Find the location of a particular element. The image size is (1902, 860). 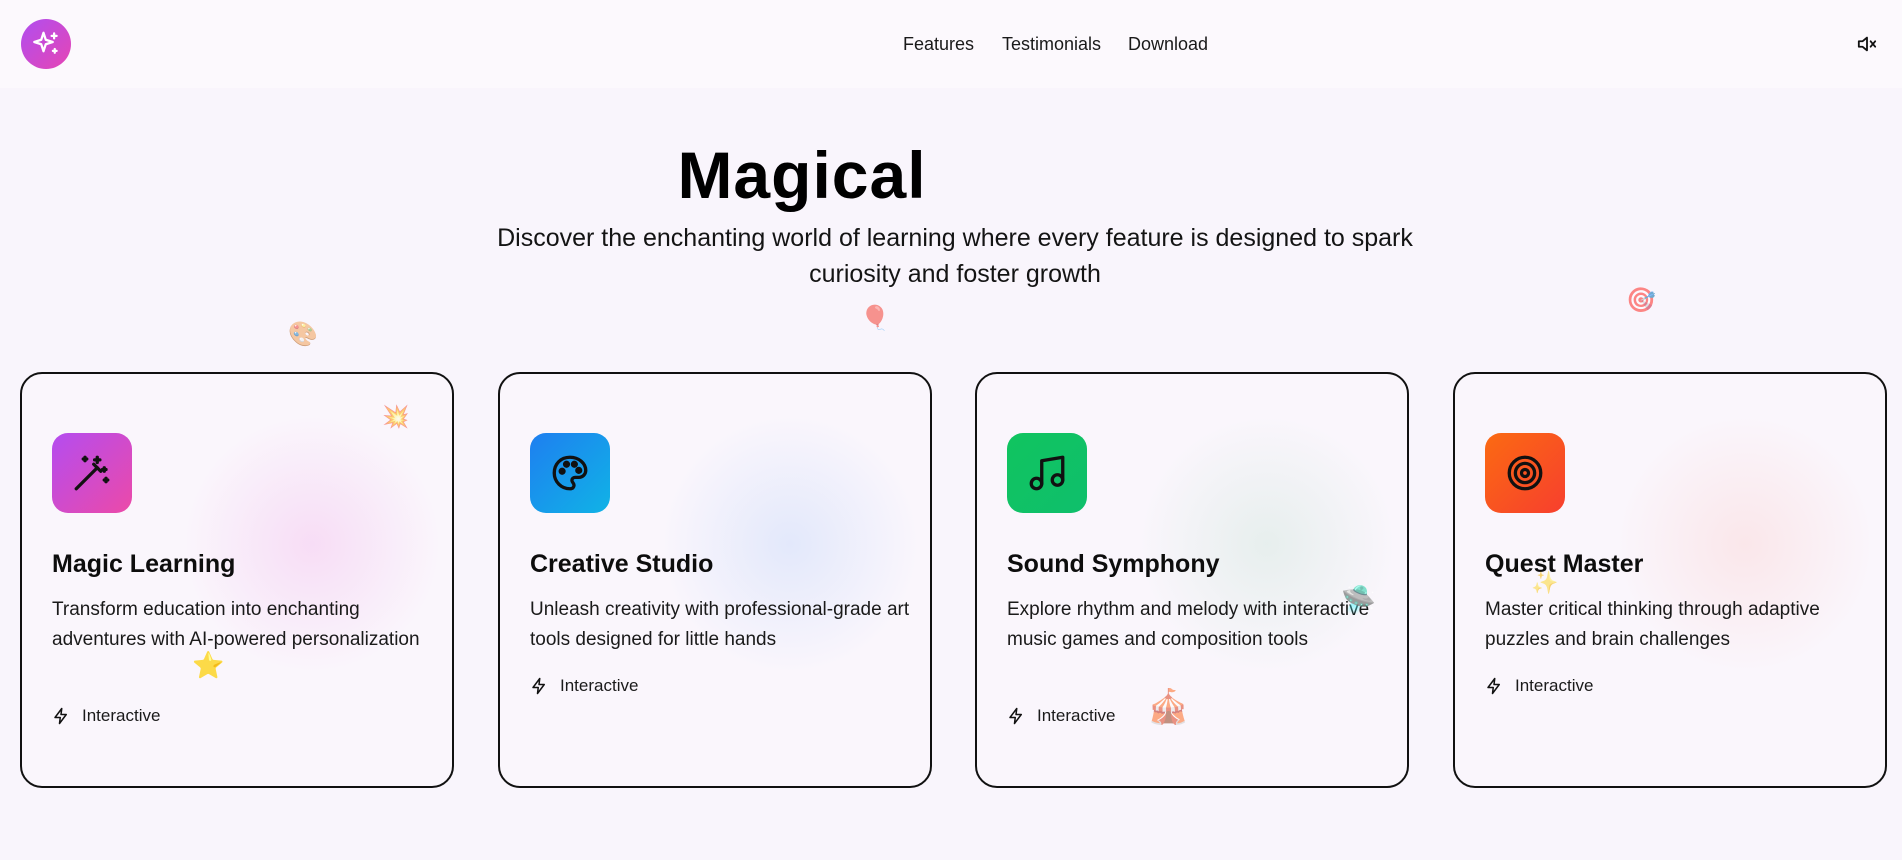

music-note-icon is located at coordinates (1047, 473).